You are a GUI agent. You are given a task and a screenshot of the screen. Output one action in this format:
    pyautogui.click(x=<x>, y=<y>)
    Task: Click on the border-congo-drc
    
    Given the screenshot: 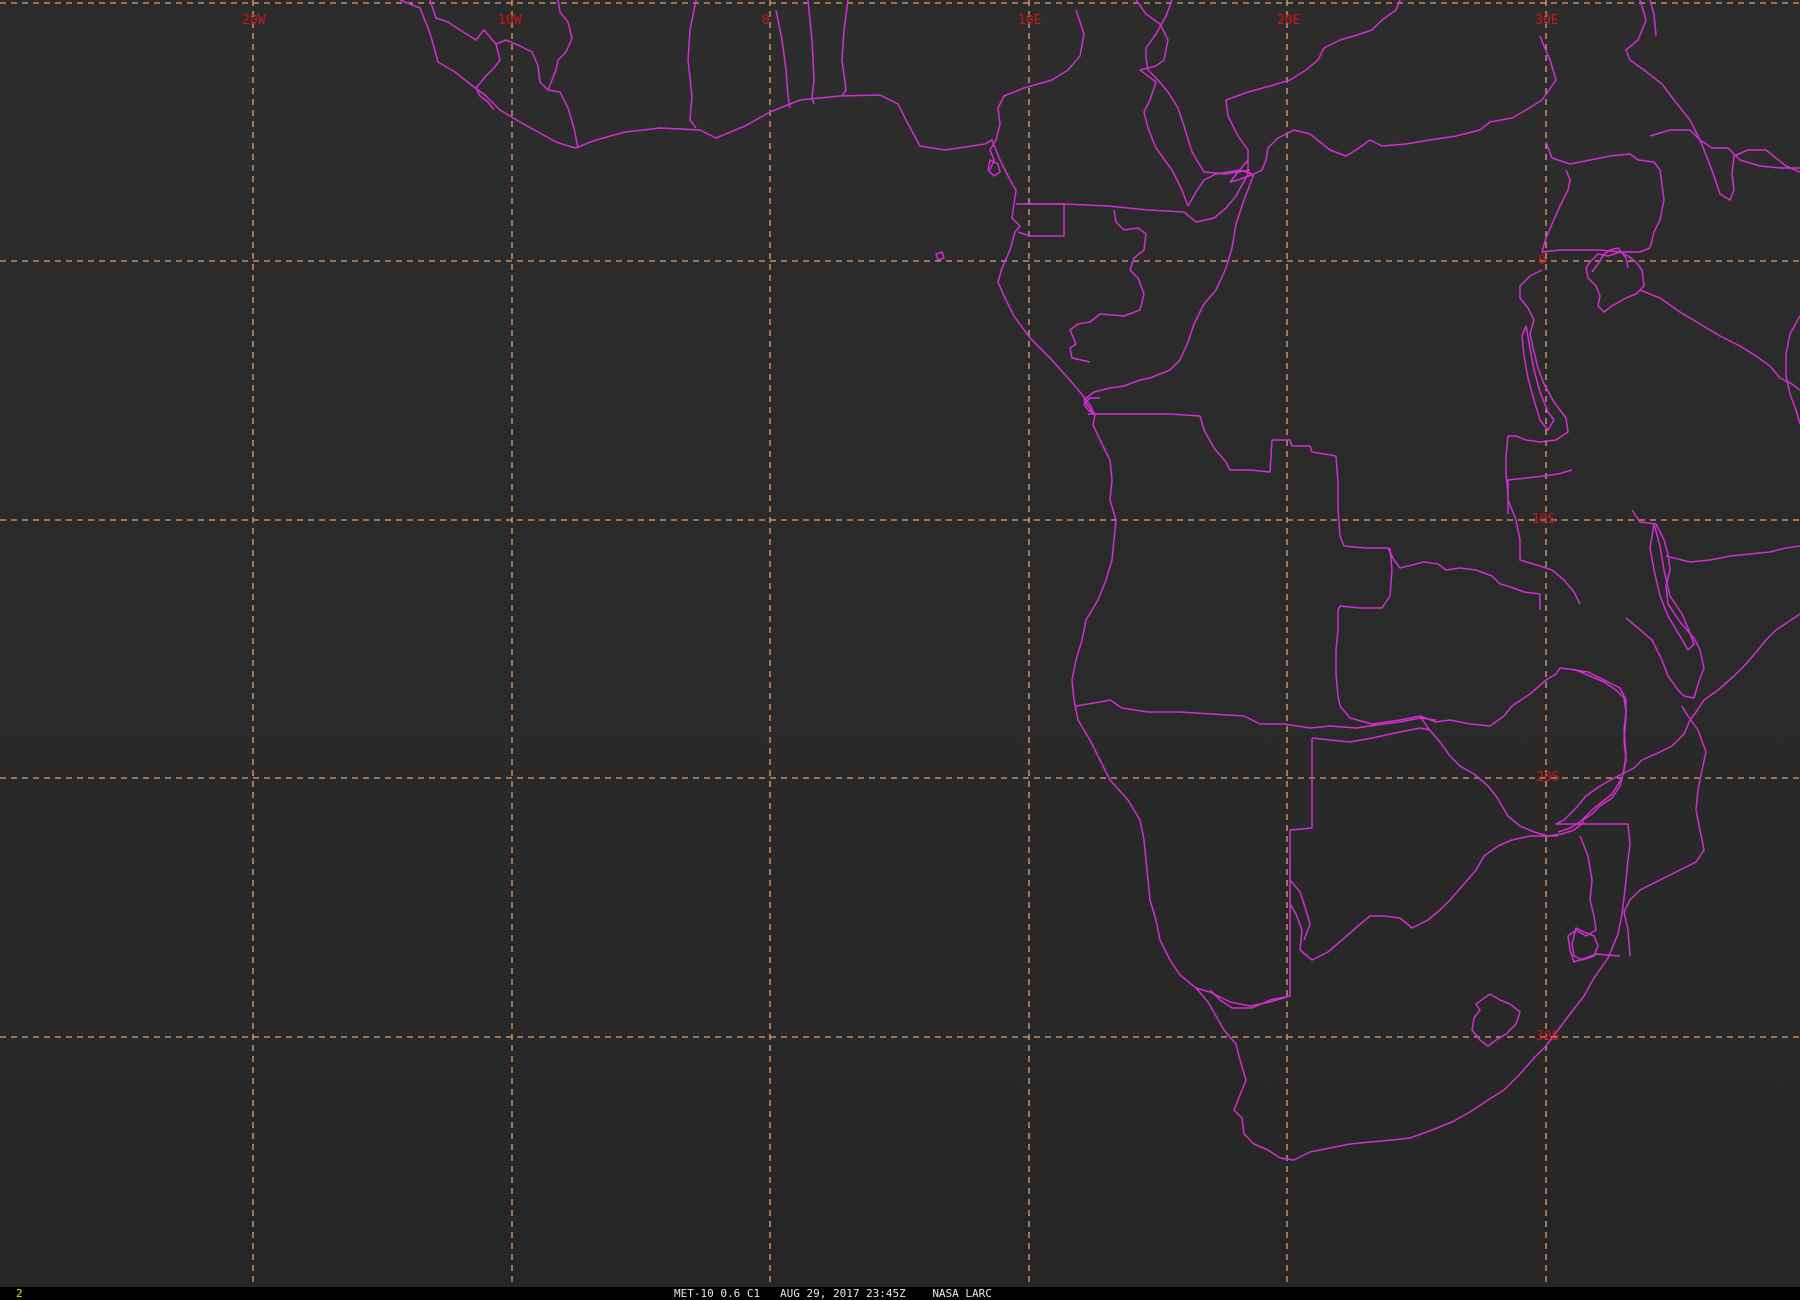 What is the action you would take?
    pyautogui.click(x=1292, y=111)
    